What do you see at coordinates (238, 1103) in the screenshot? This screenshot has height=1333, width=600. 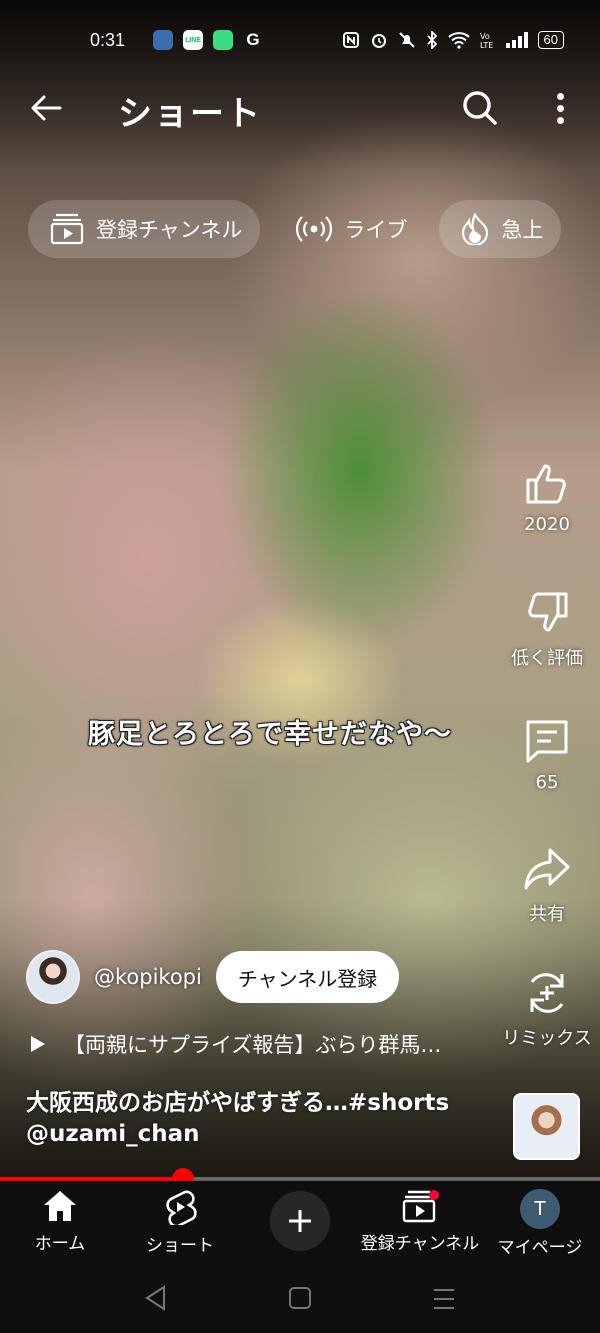 I see `video-title-line: 大阪西成のお店がやばすぎる…#shorts` at bounding box center [238, 1103].